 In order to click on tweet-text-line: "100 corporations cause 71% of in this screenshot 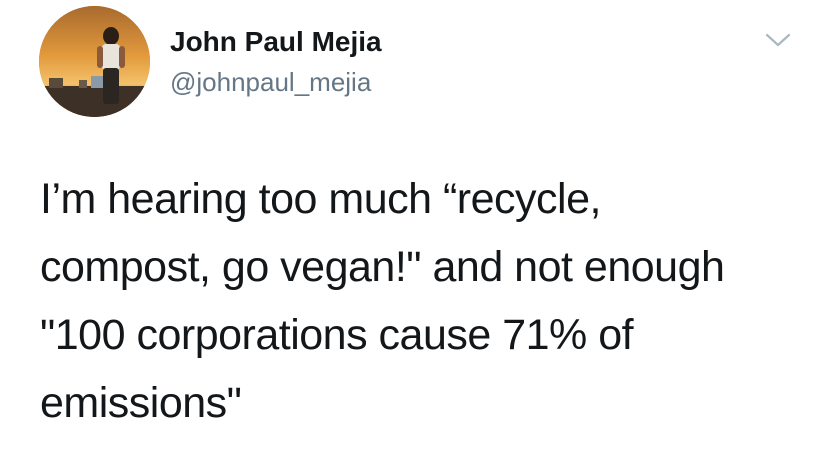, I will do `click(337, 335)`.